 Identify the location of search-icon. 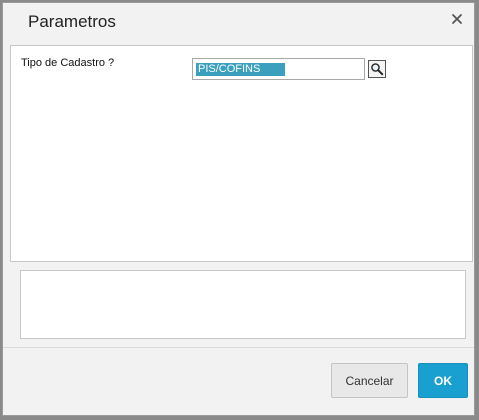
(377, 69).